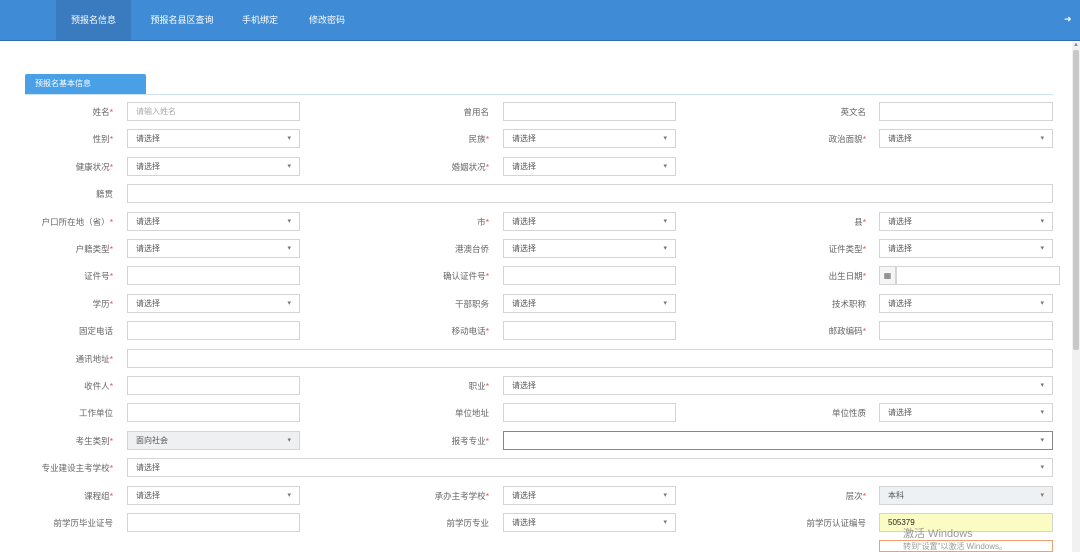  I want to click on field-label: 县*, so click(811, 222).